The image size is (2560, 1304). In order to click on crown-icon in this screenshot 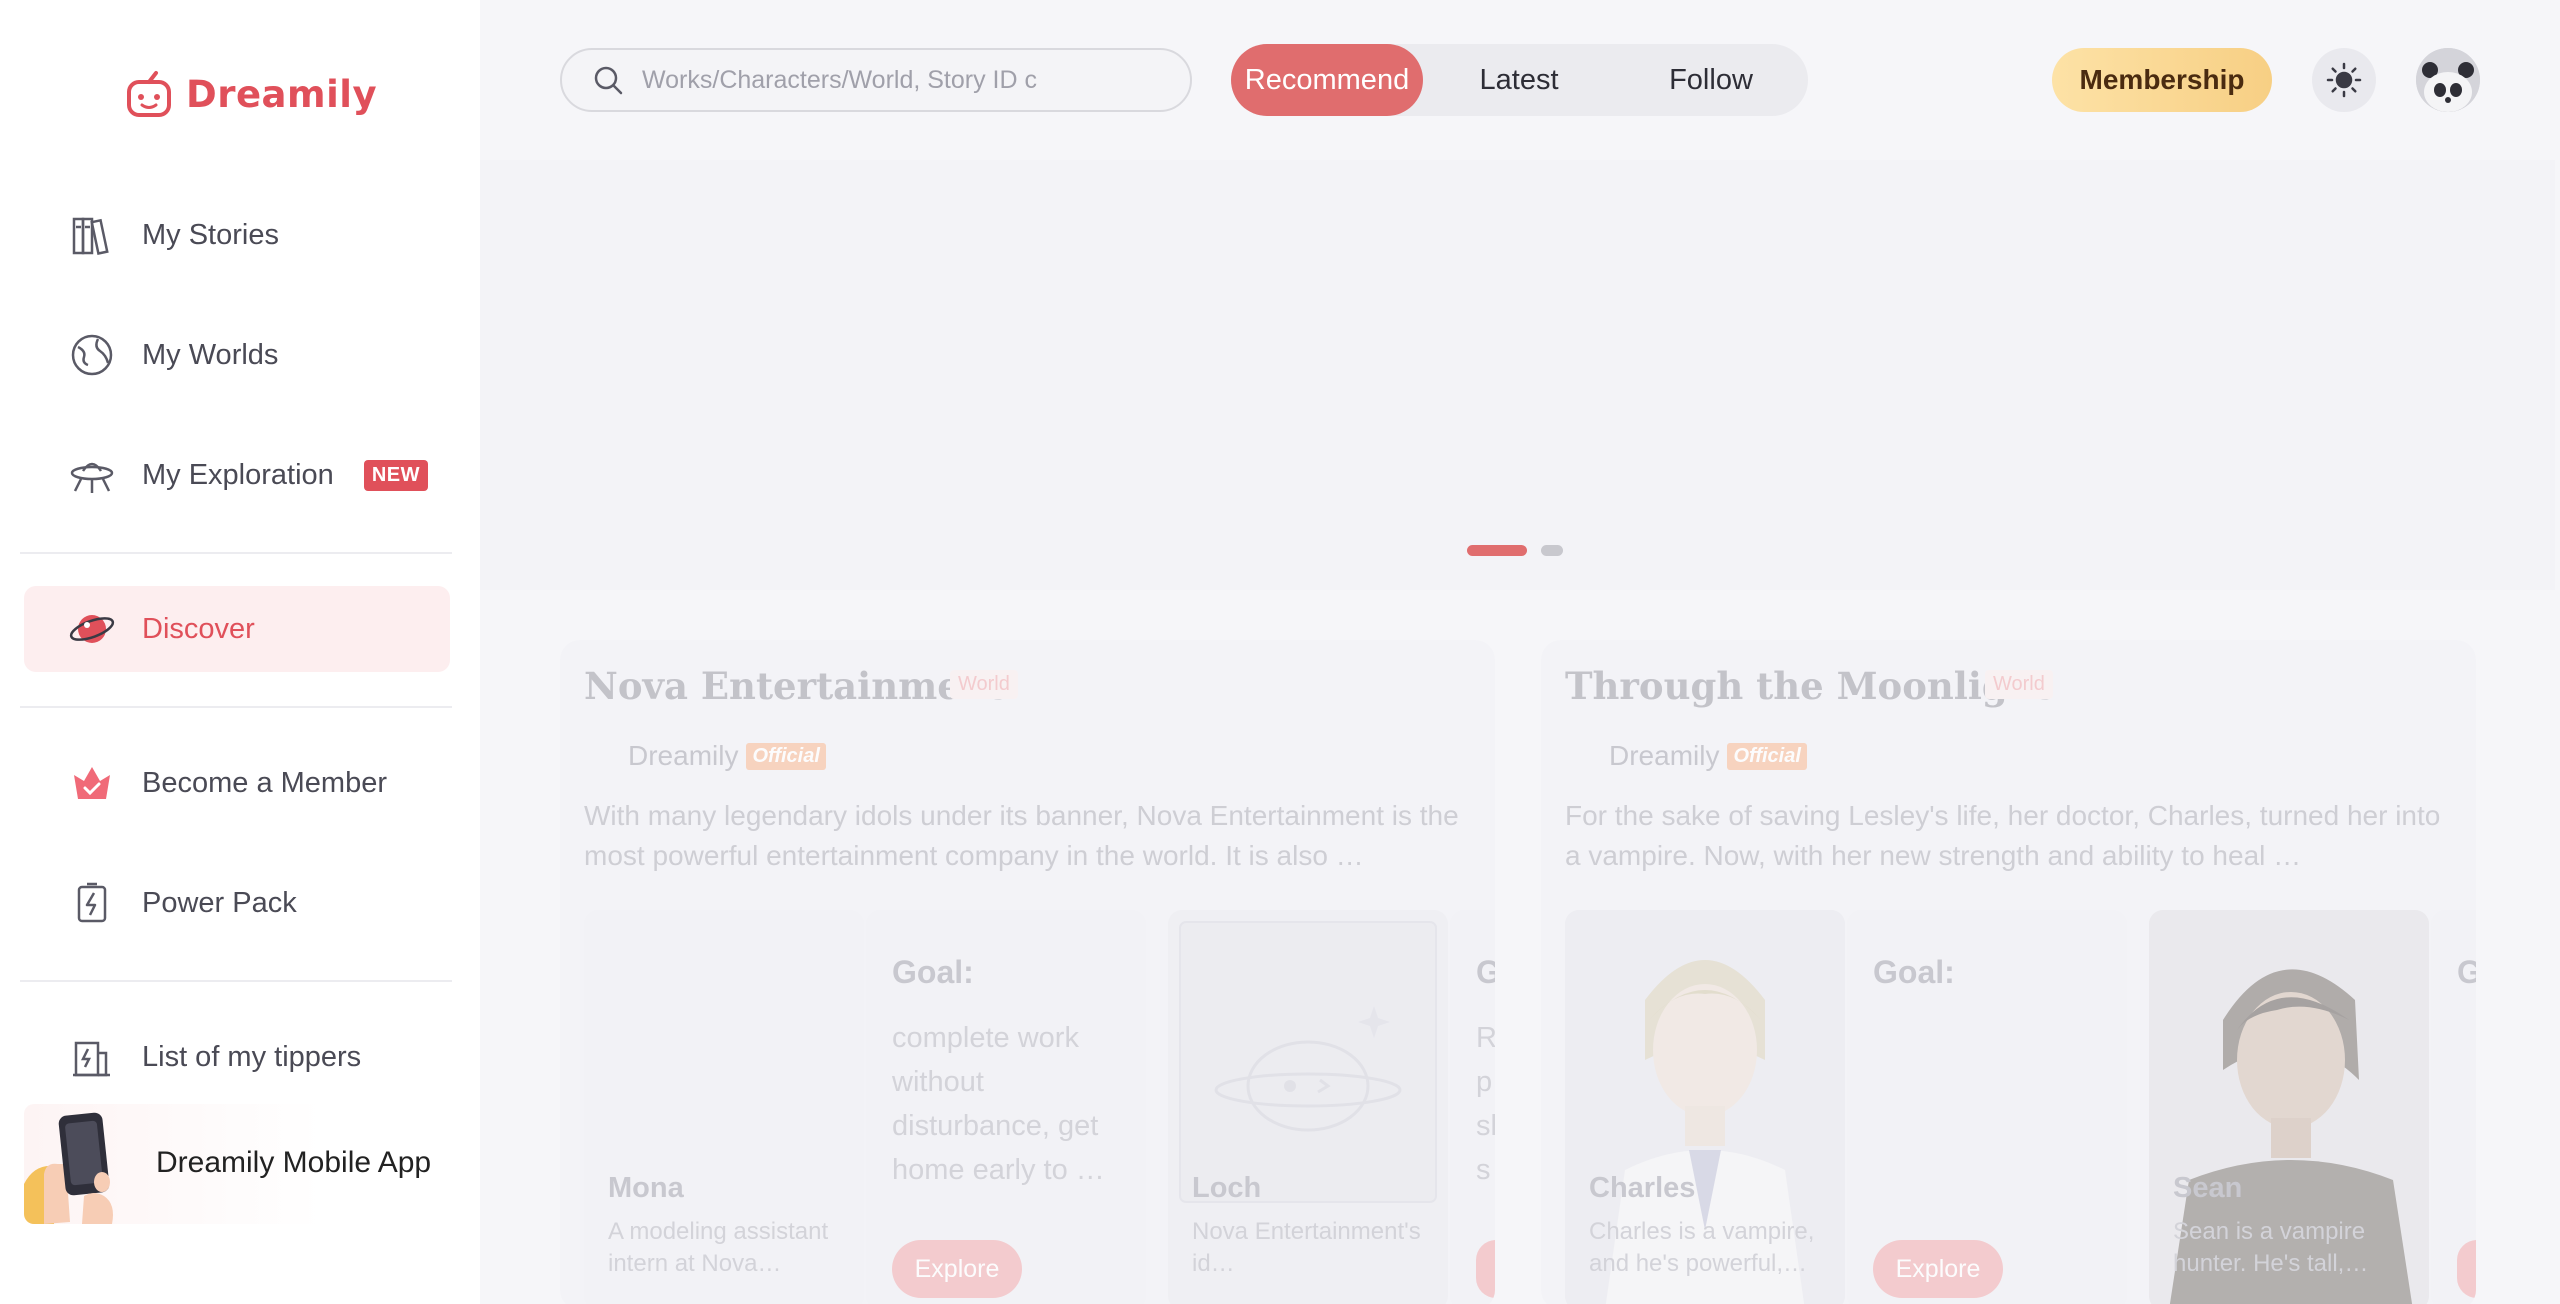, I will do `click(92, 783)`.